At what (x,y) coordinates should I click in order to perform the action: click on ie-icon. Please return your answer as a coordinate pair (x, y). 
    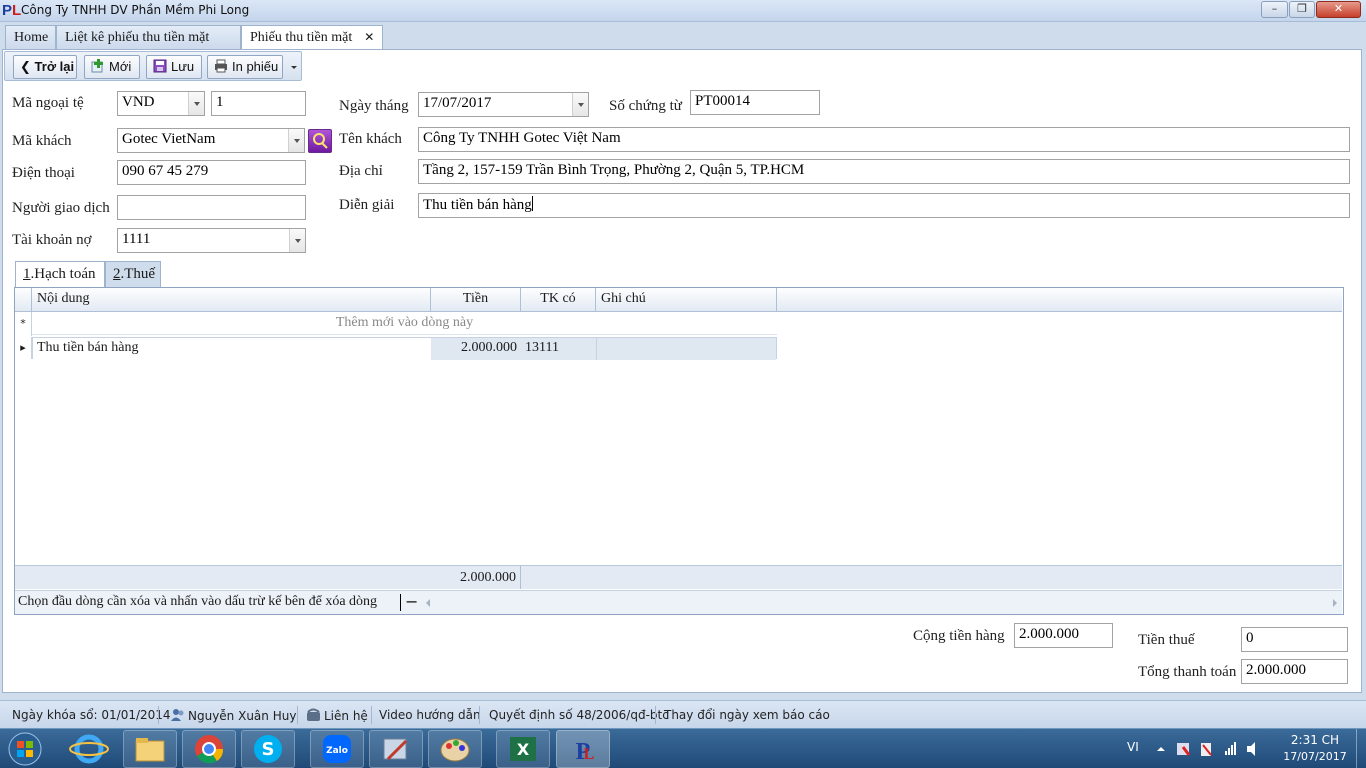
    Looking at the image, I should click on (89, 749).